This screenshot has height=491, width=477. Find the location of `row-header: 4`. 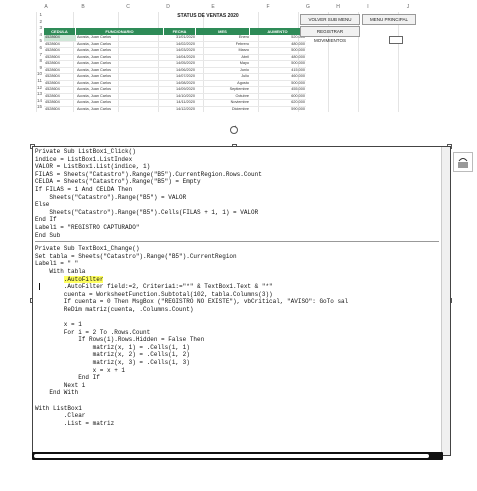

row-header: 4 is located at coordinates (37, 34).